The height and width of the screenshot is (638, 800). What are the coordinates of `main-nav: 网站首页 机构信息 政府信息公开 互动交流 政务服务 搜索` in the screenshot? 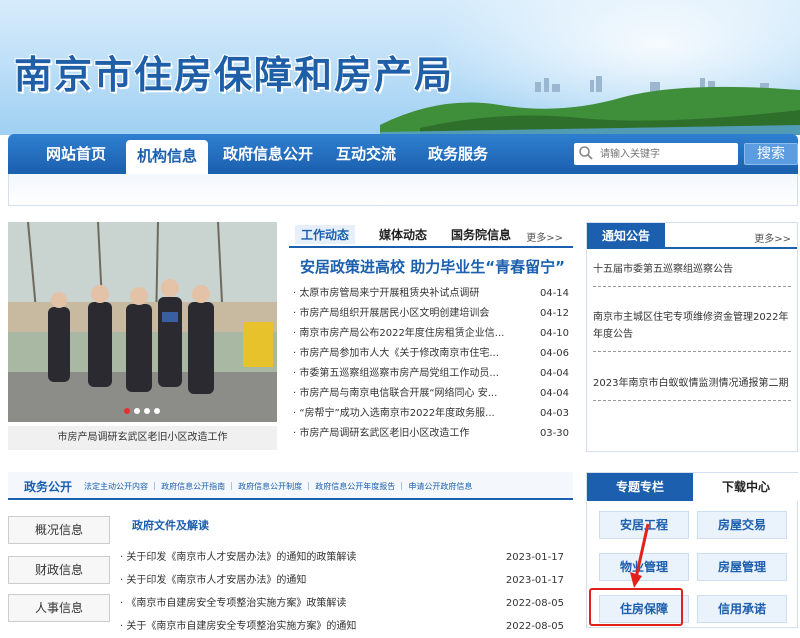 It's located at (403, 154).